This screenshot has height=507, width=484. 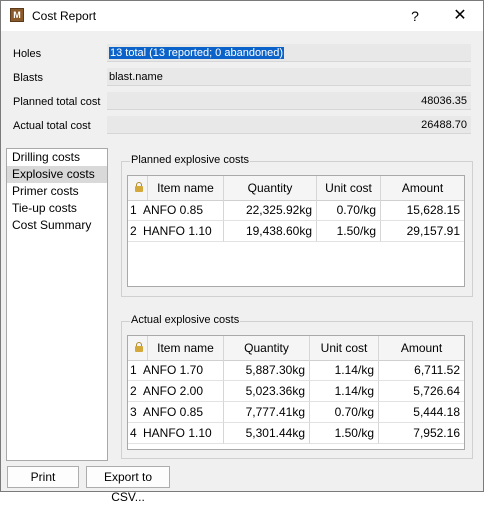 I want to click on print-button: Print, so click(x=43, y=477).